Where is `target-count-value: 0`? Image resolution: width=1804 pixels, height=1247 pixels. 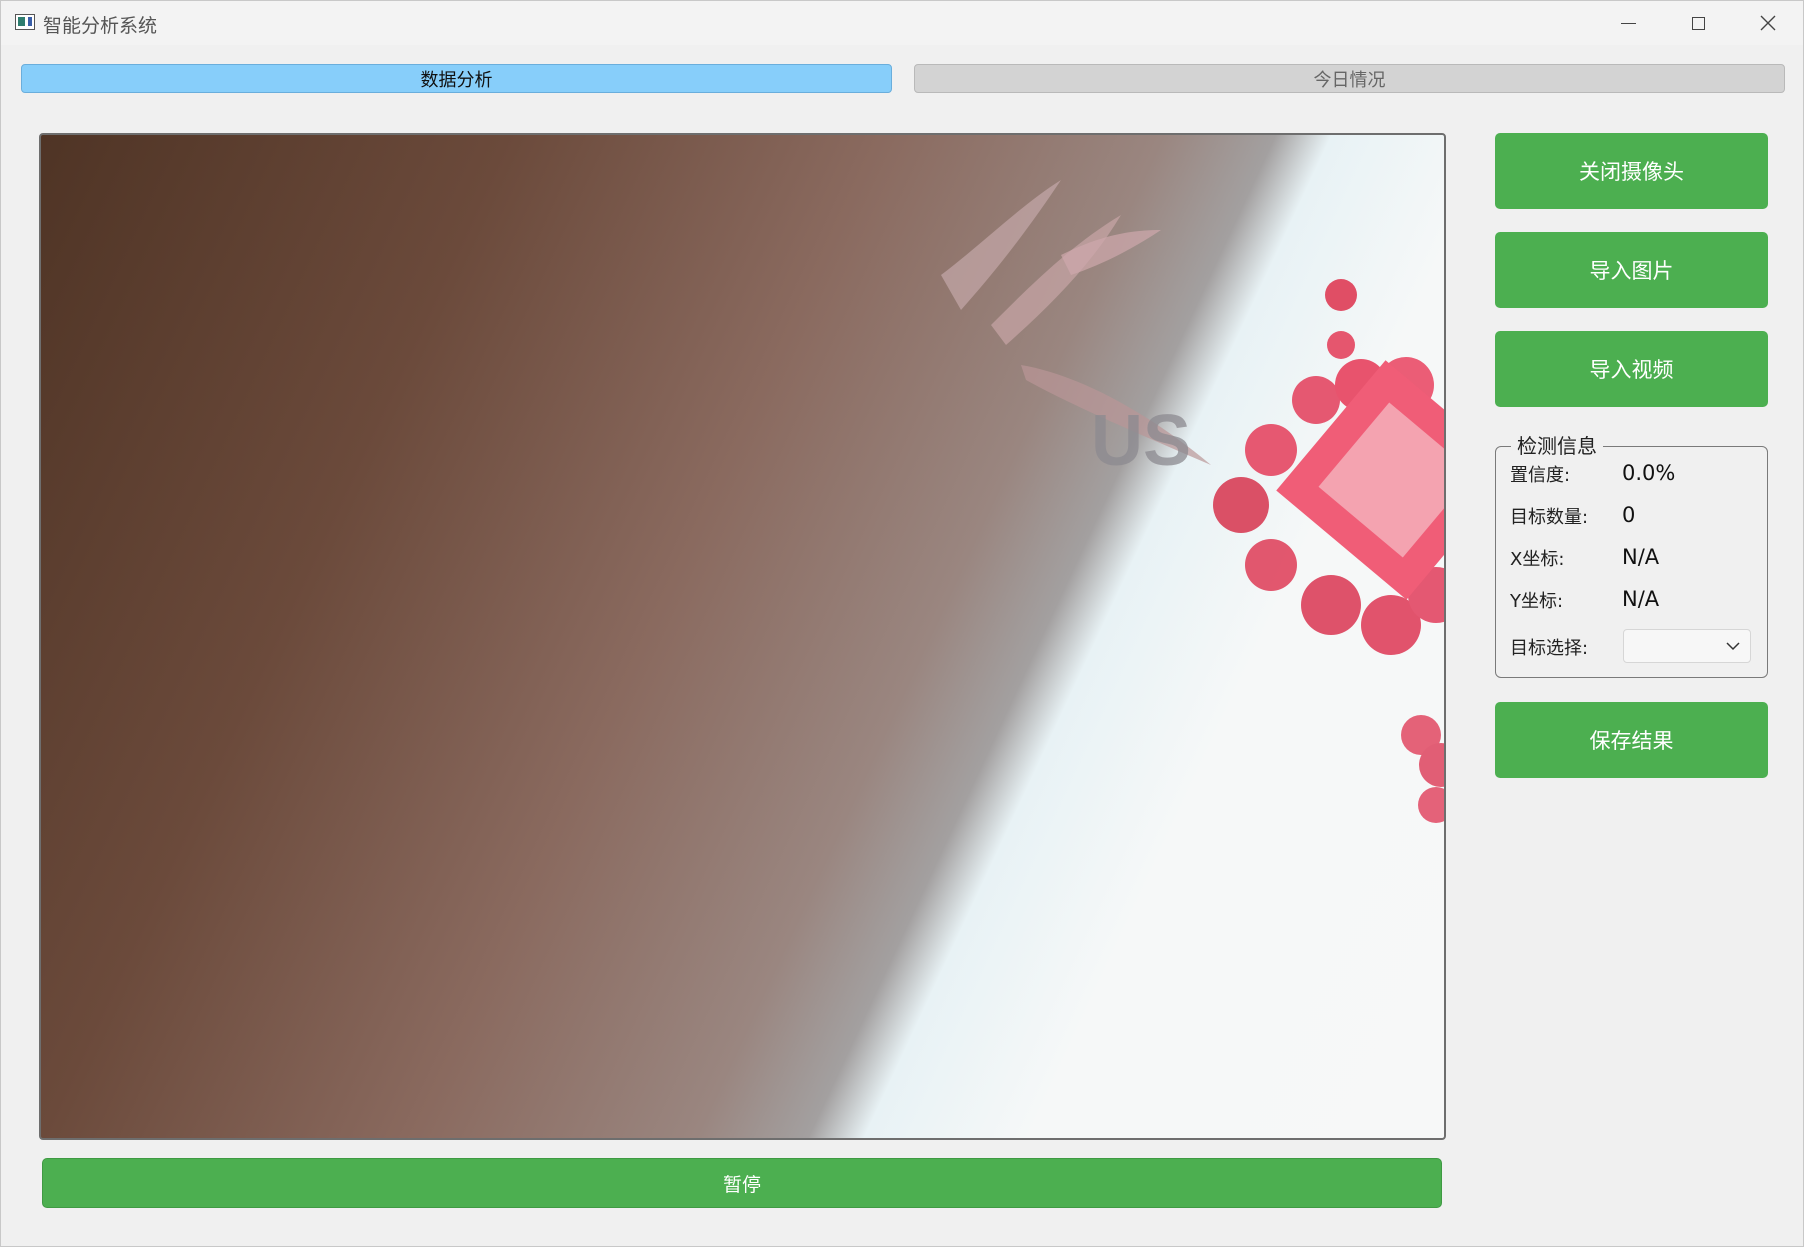 target-count-value: 0 is located at coordinates (1629, 515).